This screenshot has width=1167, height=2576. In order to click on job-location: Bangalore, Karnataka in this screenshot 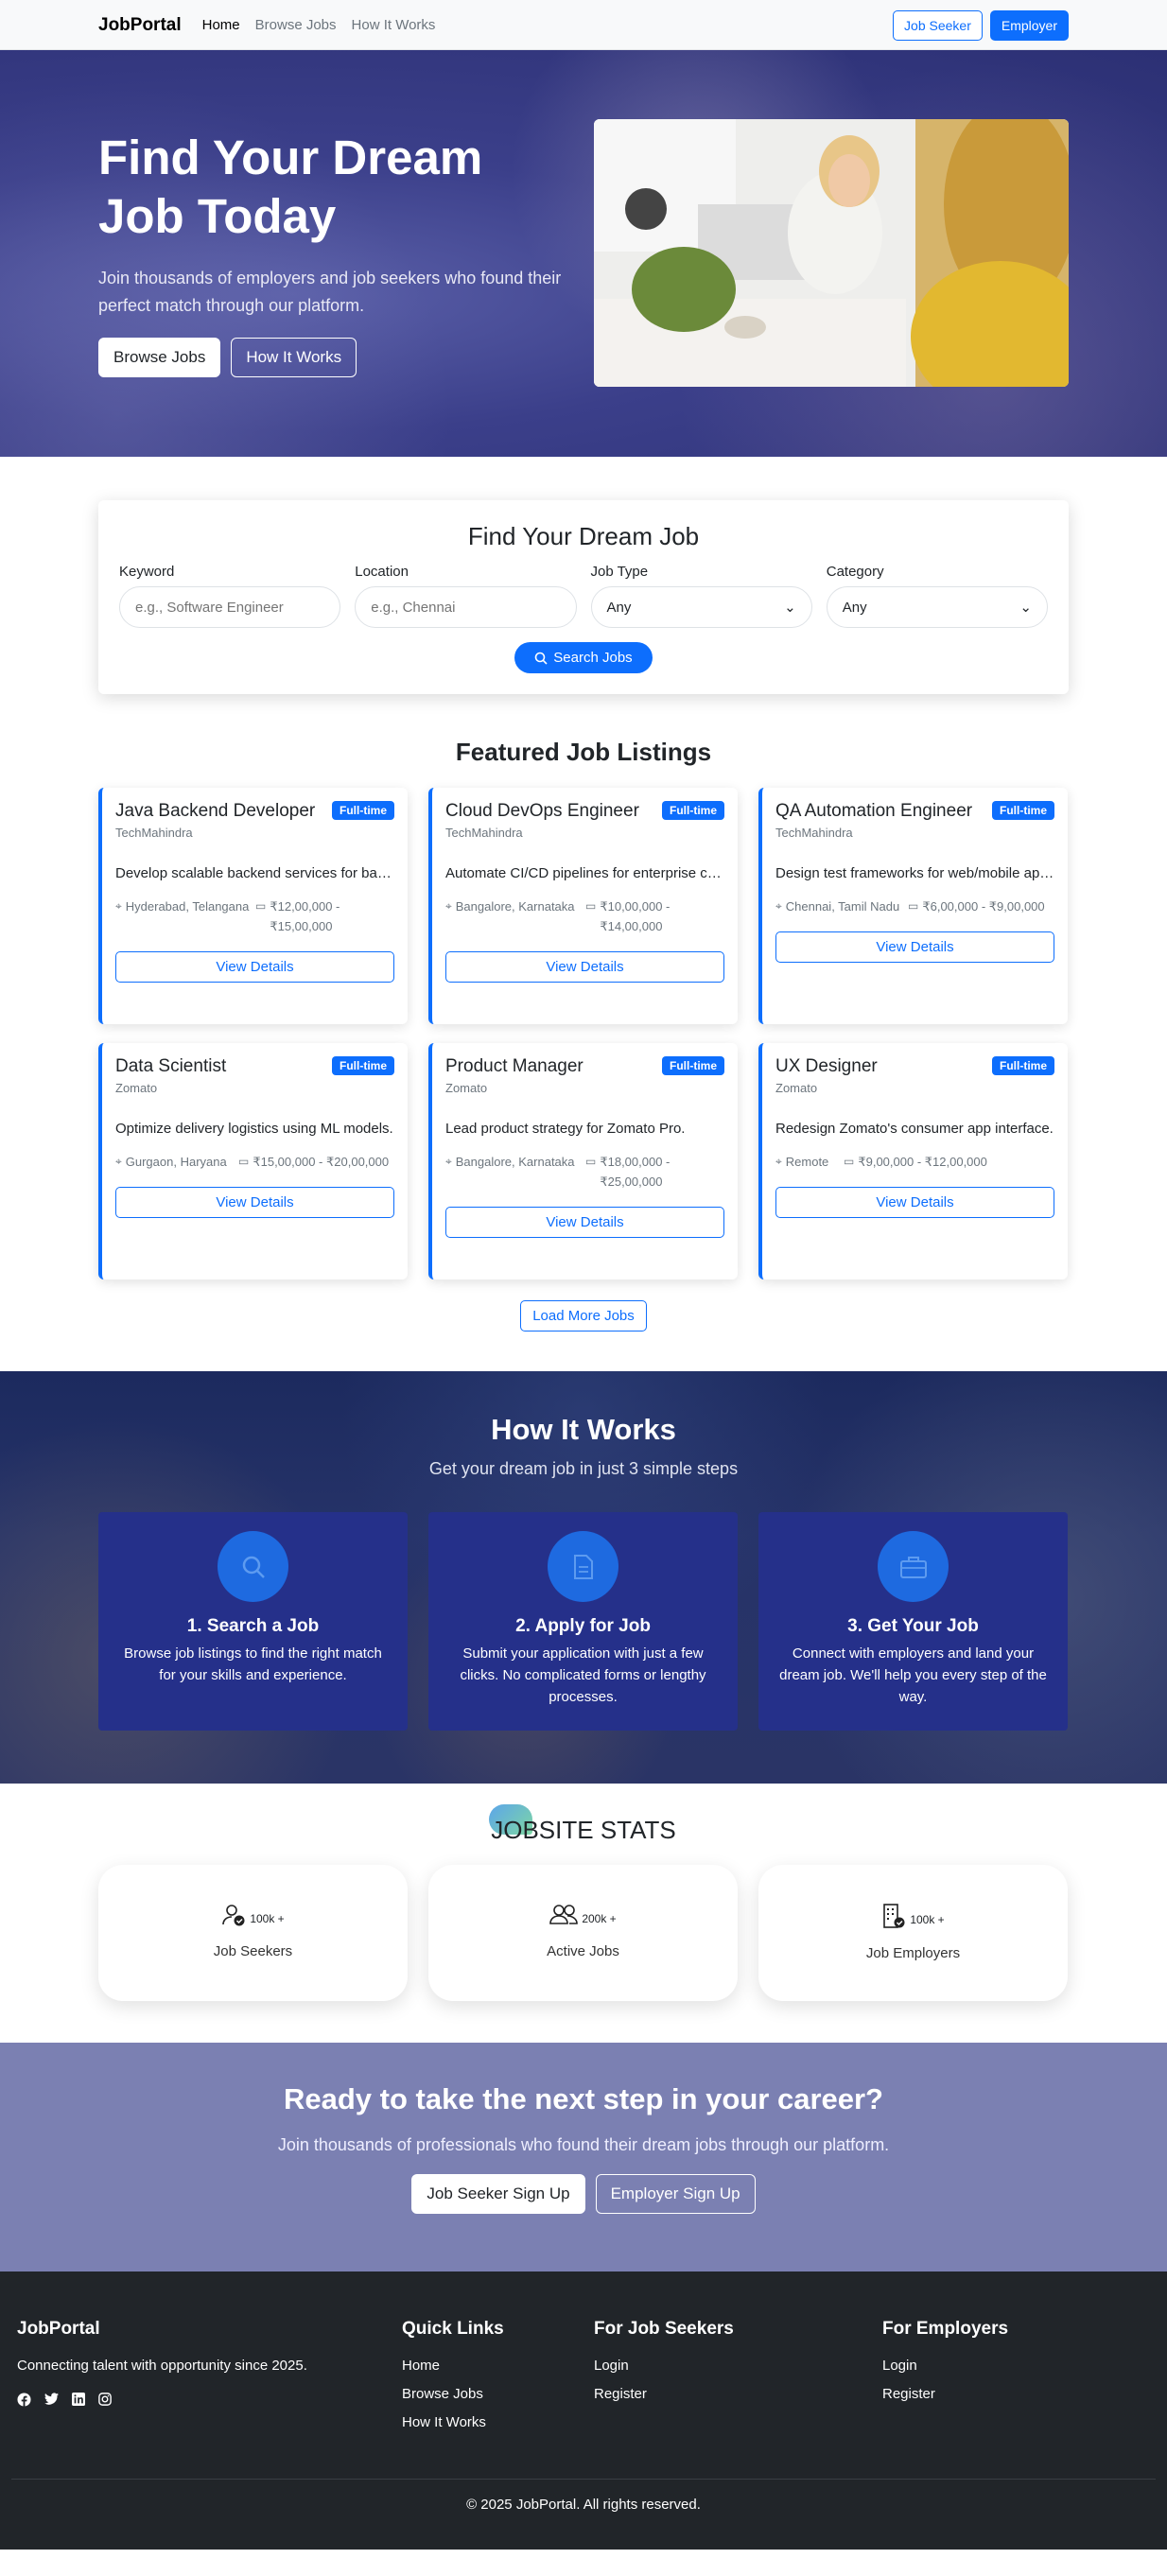, I will do `click(515, 1162)`.